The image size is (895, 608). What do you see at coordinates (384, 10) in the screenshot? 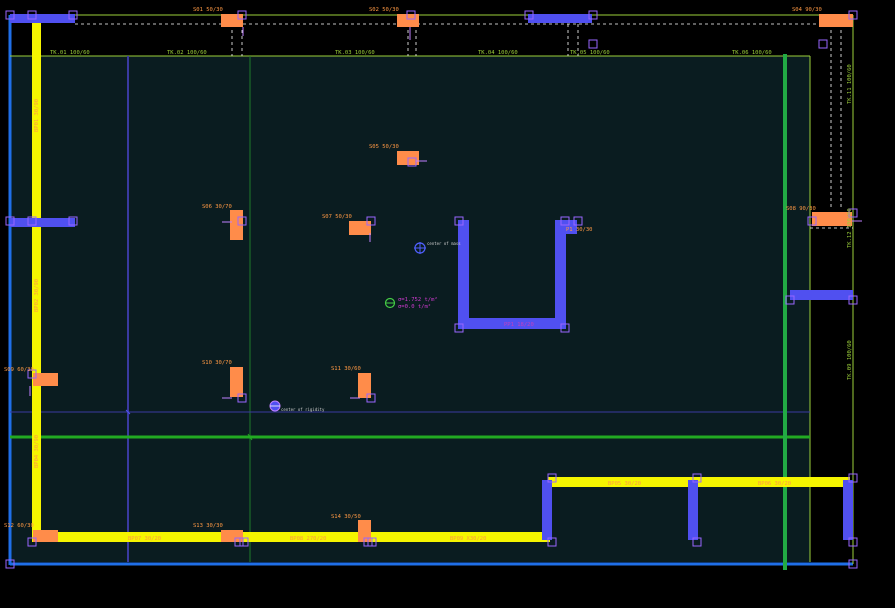
I see `label-s02: S02 50/30` at bounding box center [384, 10].